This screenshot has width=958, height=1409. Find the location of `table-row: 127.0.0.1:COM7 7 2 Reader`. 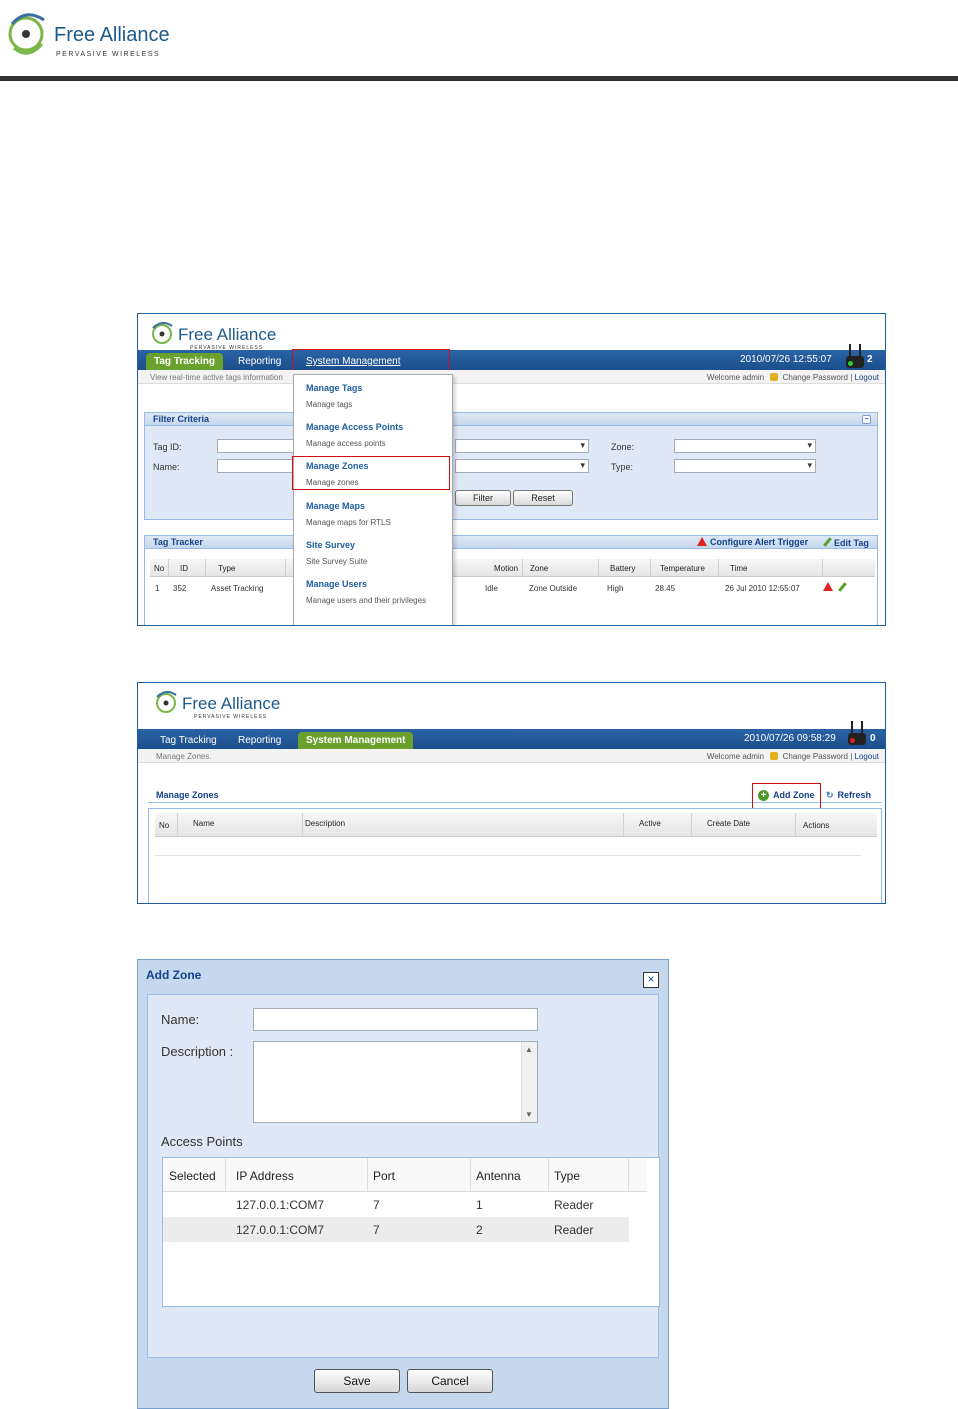

table-row: 127.0.0.1:COM7 7 2 Reader is located at coordinates (396, 1229).